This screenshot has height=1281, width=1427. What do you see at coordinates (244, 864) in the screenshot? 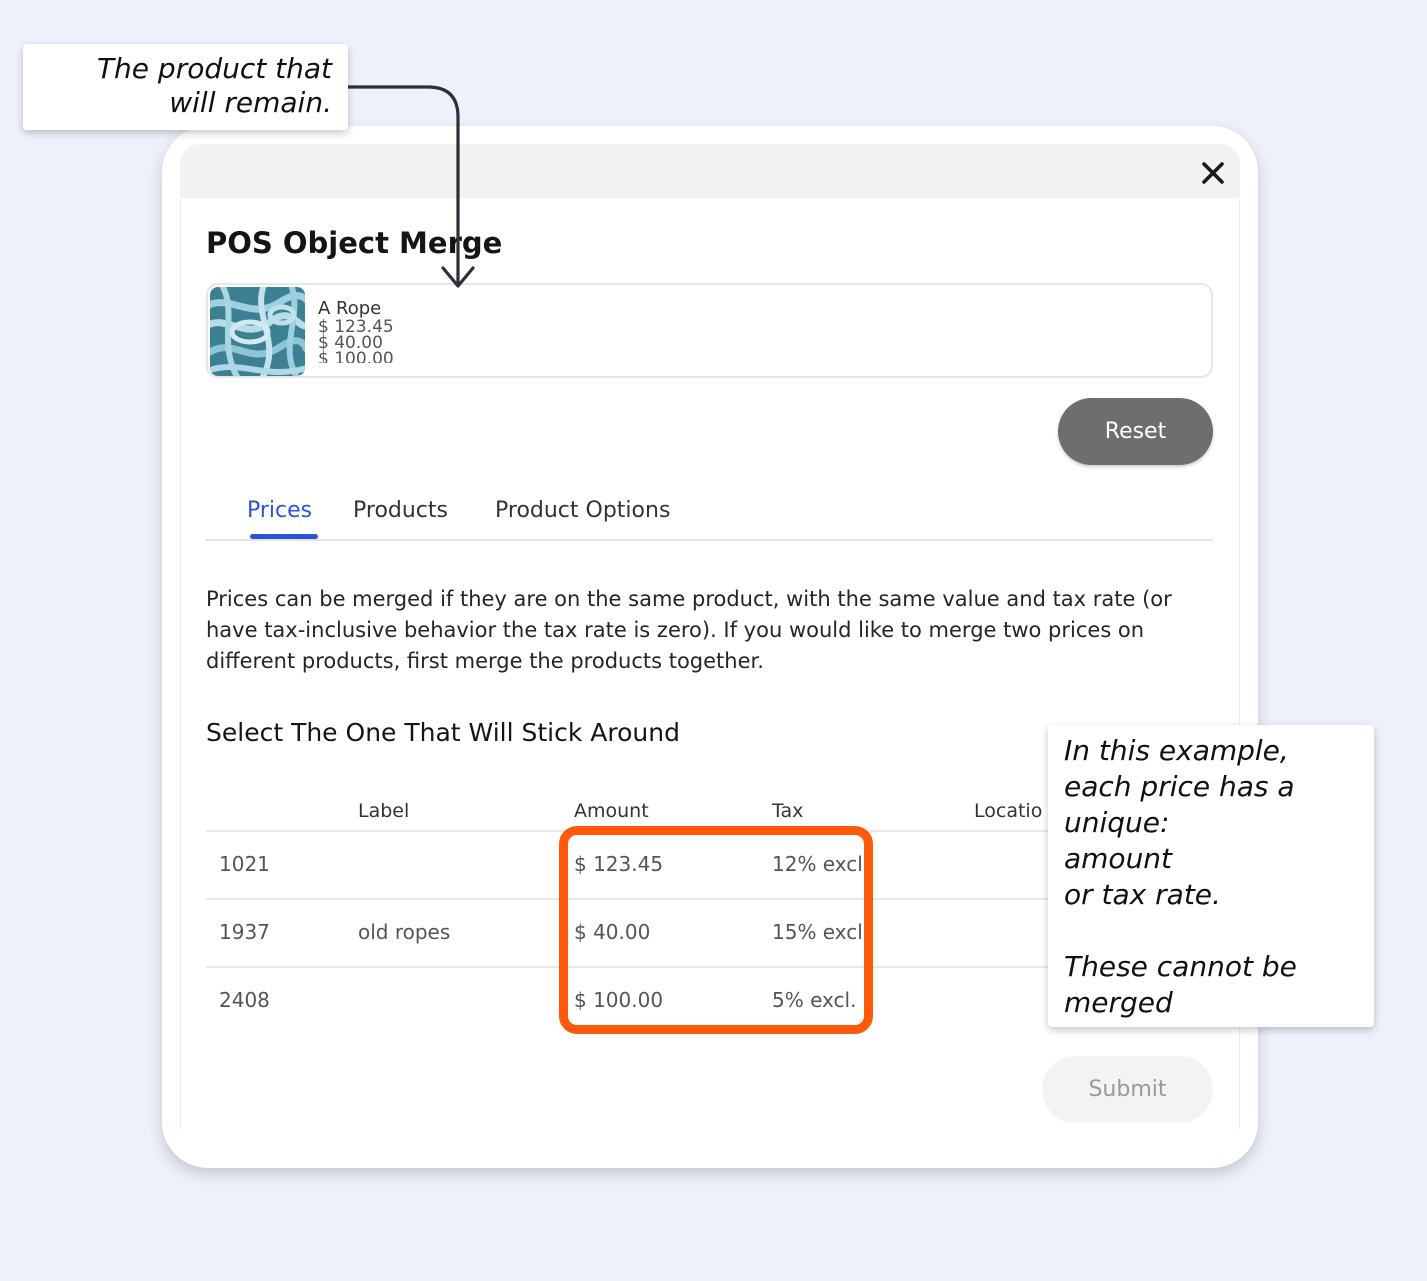
I see `row-id: 1021` at bounding box center [244, 864].